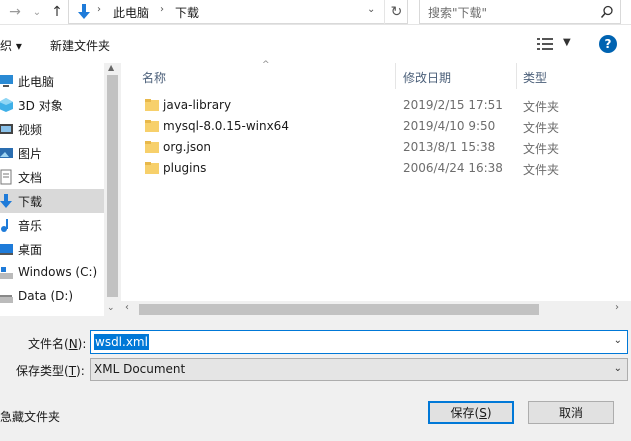 The width and height of the screenshot is (631, 441). What do you see at coordinates (6, 129) in the screenshot?
I see `video-icon` at bounding box center [6, 129].